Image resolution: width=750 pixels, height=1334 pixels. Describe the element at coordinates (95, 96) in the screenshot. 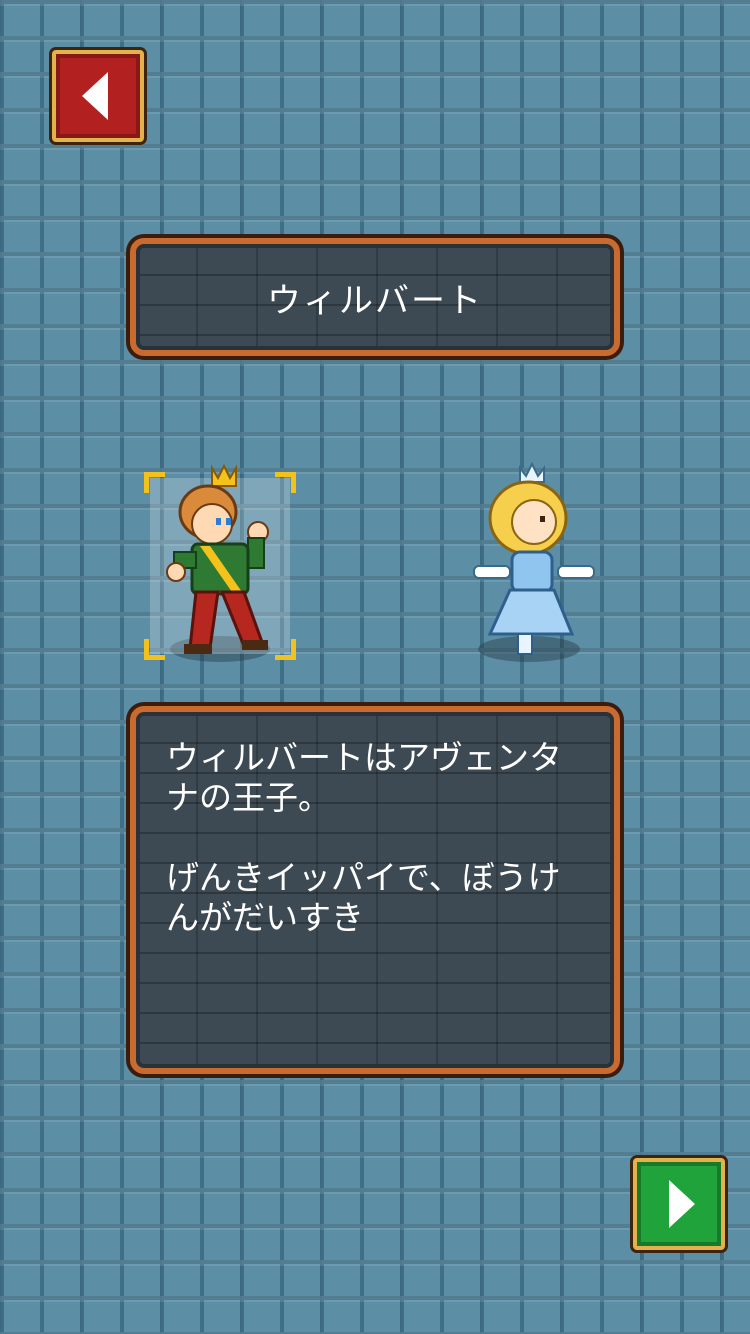

I see `arrow-left-icon` at that location.